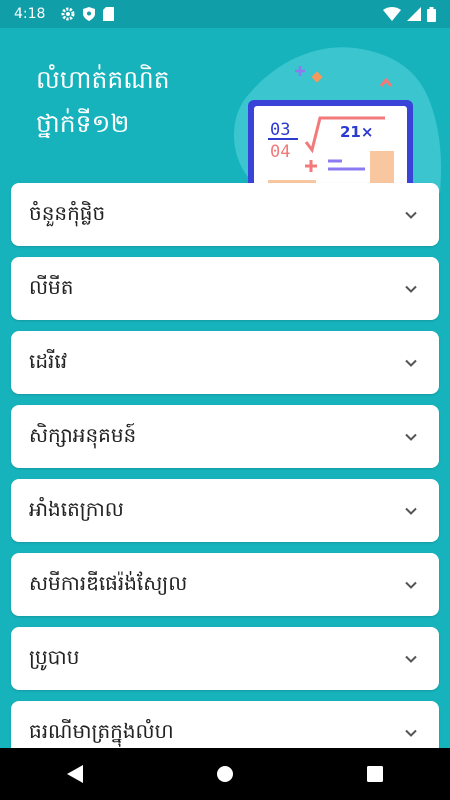  I want to click on illustration-fraction-bottom: 04, so click(280, 152).